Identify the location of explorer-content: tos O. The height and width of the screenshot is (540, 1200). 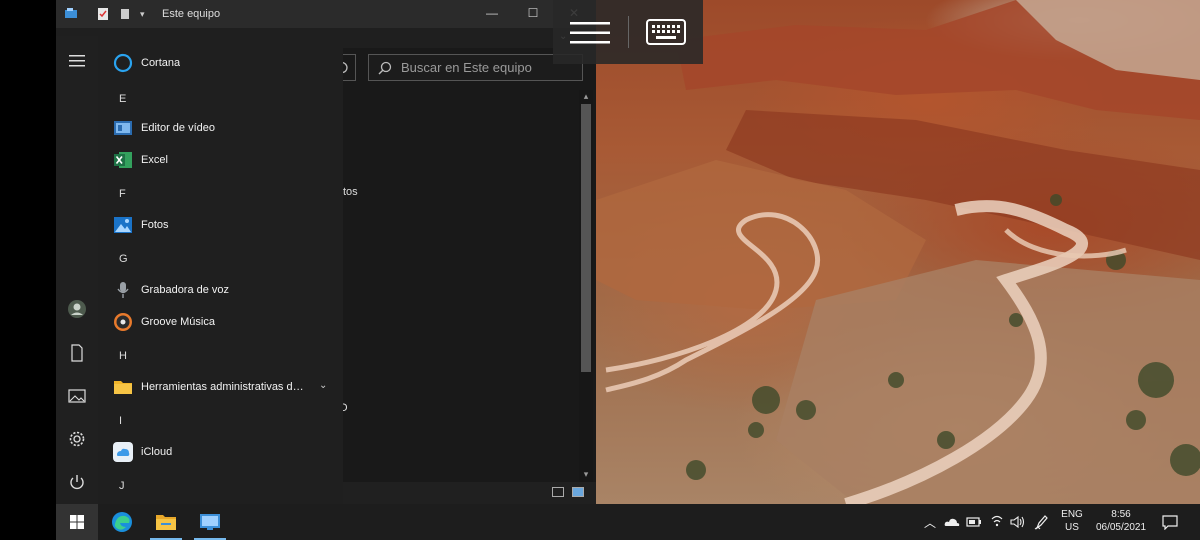
(459, 285).